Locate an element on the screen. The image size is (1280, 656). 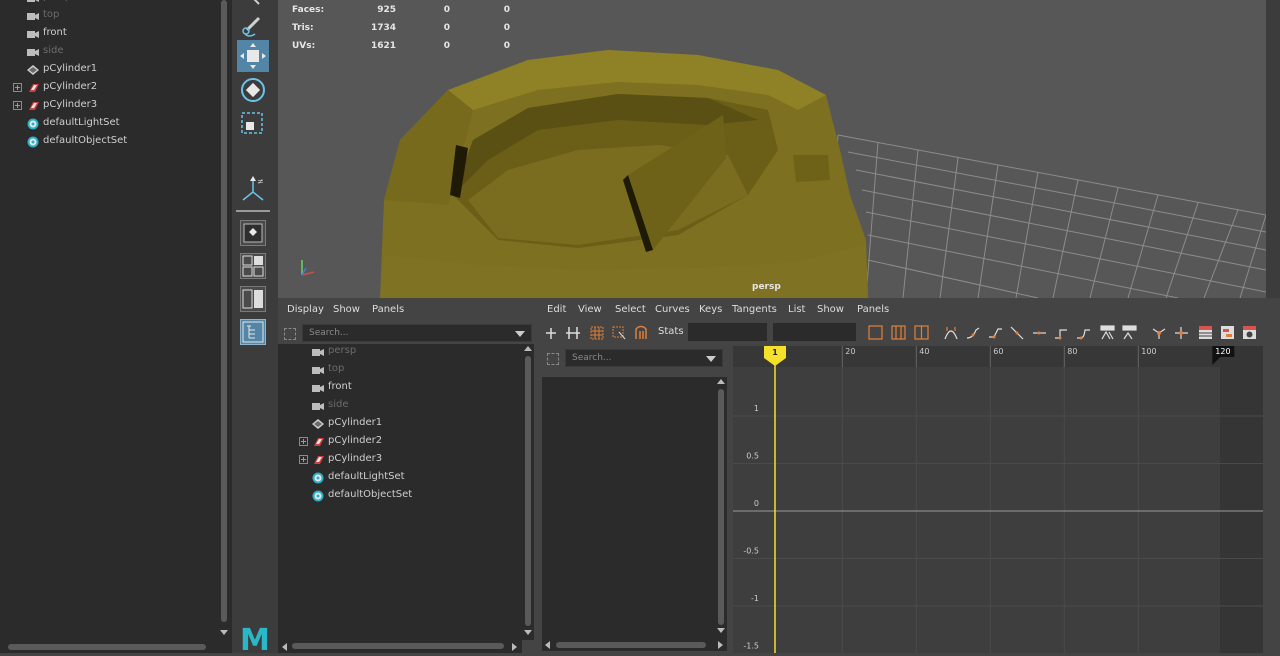
break-tangents-icon is located at coordinates (1159, 333).